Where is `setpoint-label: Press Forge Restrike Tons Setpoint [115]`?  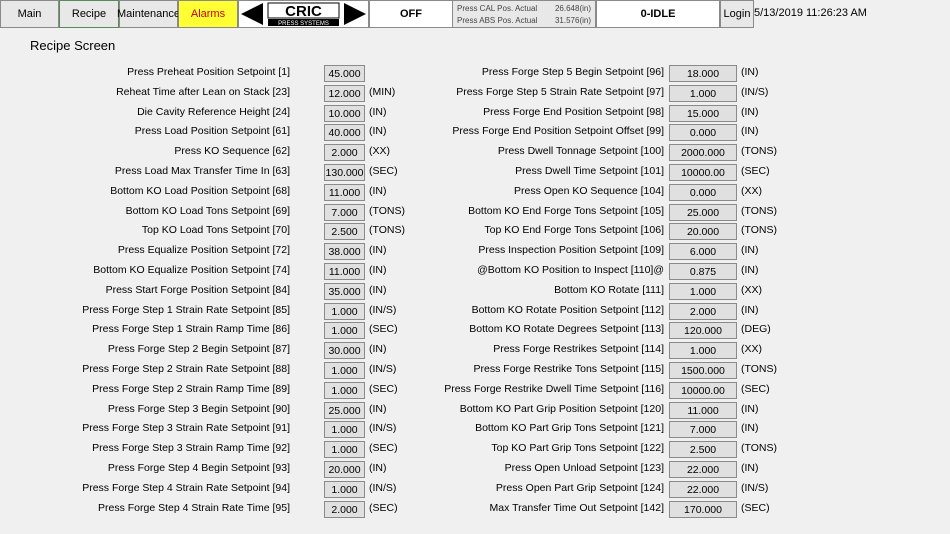
setpoint-label: Press Forge Restrike Tons Setpoint [115] is located at coordinates (568, 369).